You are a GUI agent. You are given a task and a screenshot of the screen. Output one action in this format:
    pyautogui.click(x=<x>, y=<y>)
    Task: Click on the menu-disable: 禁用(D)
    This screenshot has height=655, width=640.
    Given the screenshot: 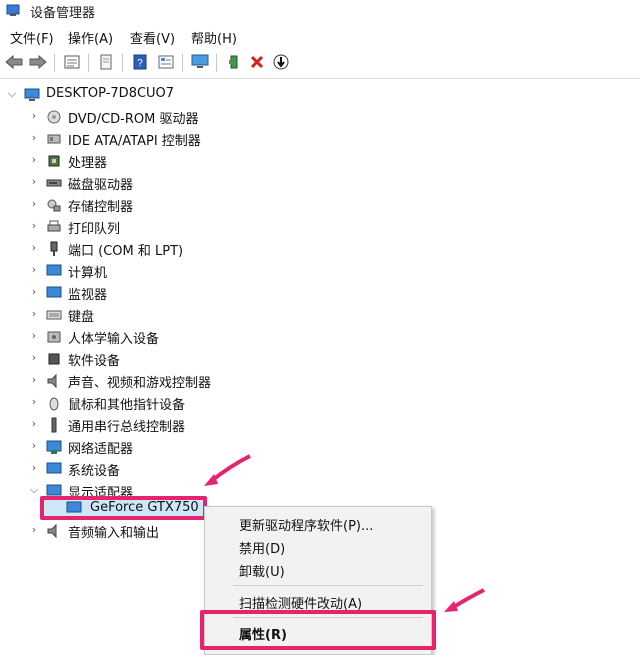 What is the action you would take?
    pyautogui.click(x=262, y=547)
    